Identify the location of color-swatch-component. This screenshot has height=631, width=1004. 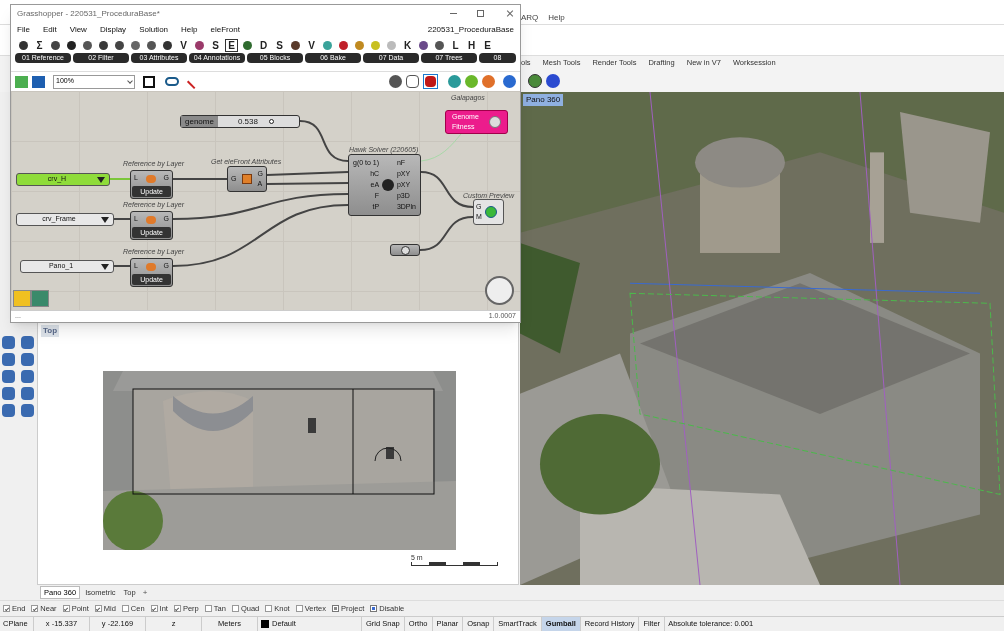
(405, 250).